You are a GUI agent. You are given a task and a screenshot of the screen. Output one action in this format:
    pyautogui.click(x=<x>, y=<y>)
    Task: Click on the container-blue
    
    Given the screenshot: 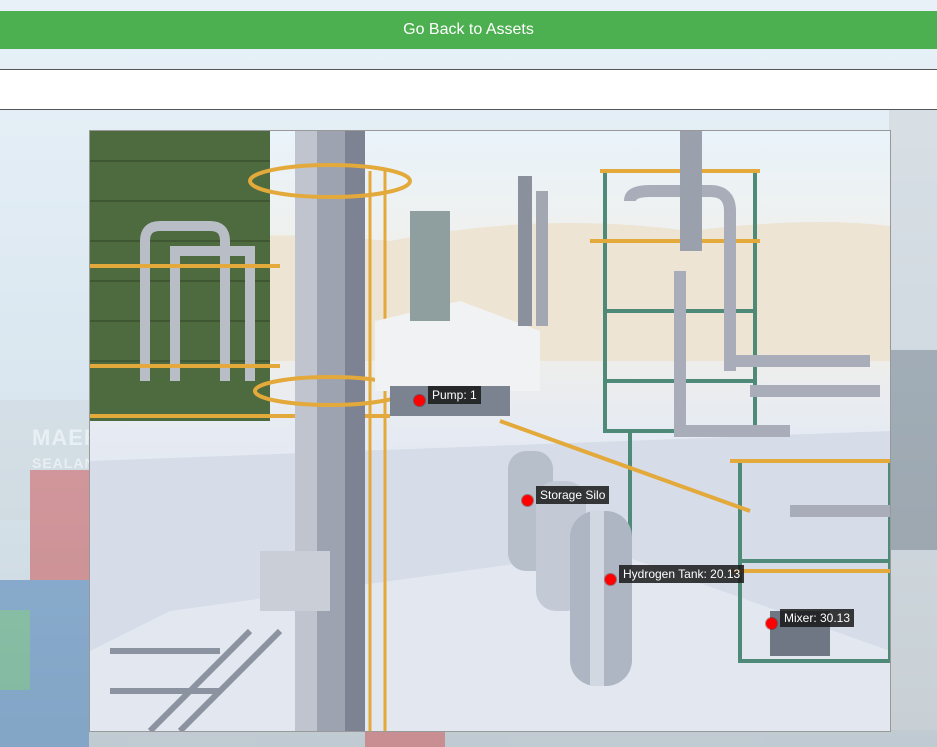 What is the action you would take?
    pyautogui.click(x=45, y=635)
    